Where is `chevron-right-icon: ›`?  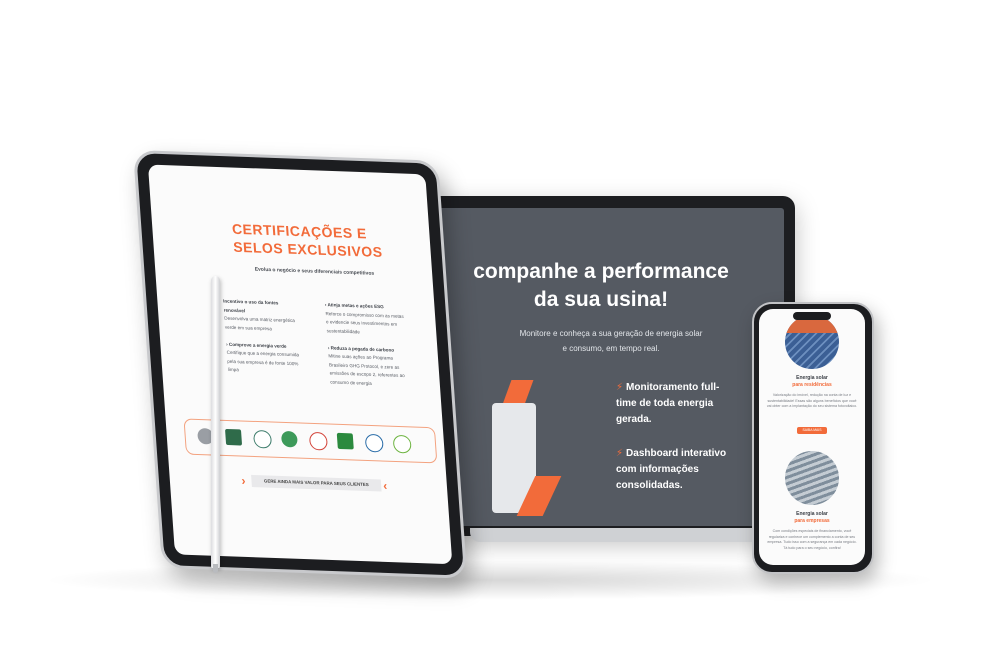
chevron-right-icon: › is located at coordinates (244, 480).